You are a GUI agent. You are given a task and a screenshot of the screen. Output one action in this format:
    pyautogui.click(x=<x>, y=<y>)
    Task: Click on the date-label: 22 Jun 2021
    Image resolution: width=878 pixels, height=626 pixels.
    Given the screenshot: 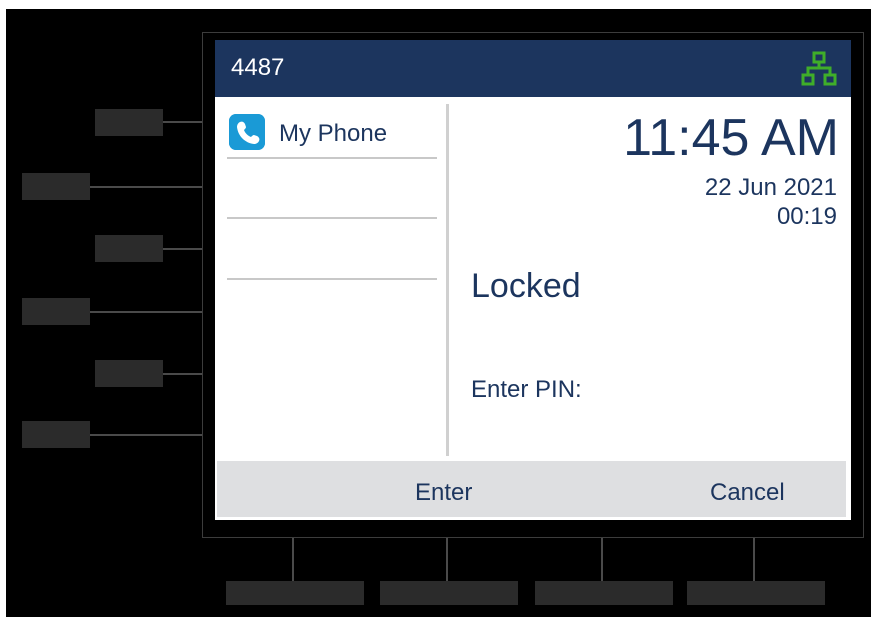 What is the action you would take?
    pyautogui.click(x=770, y=187)
    